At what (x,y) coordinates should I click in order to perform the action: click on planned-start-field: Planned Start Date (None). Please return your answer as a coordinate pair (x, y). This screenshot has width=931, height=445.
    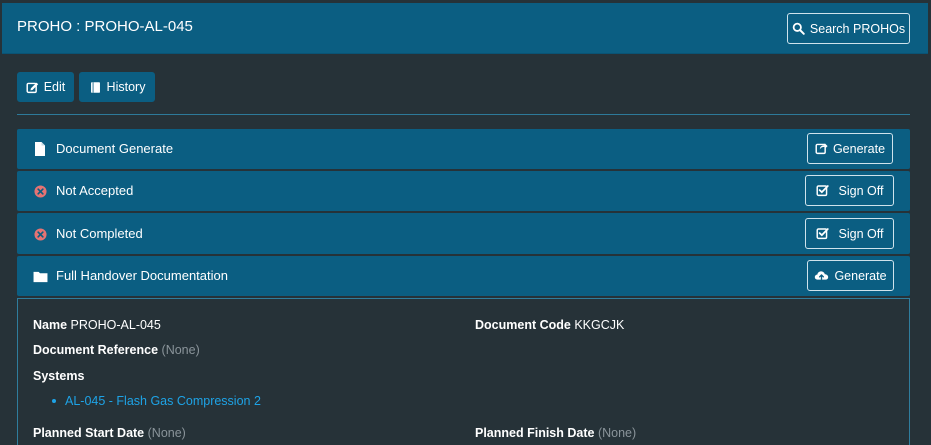
    Looking at the image, I should click on (109, 433).